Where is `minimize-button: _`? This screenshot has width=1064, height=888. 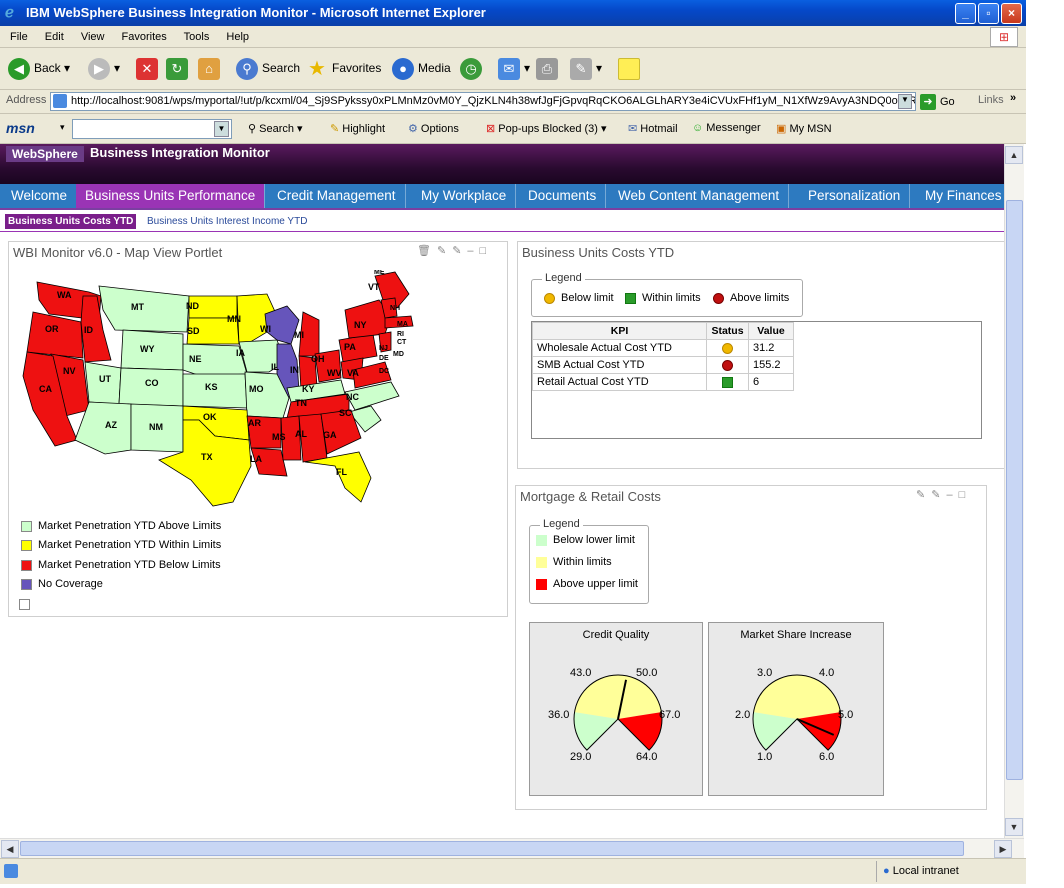 minimize-button: _ is located at coordinates (965, 13).